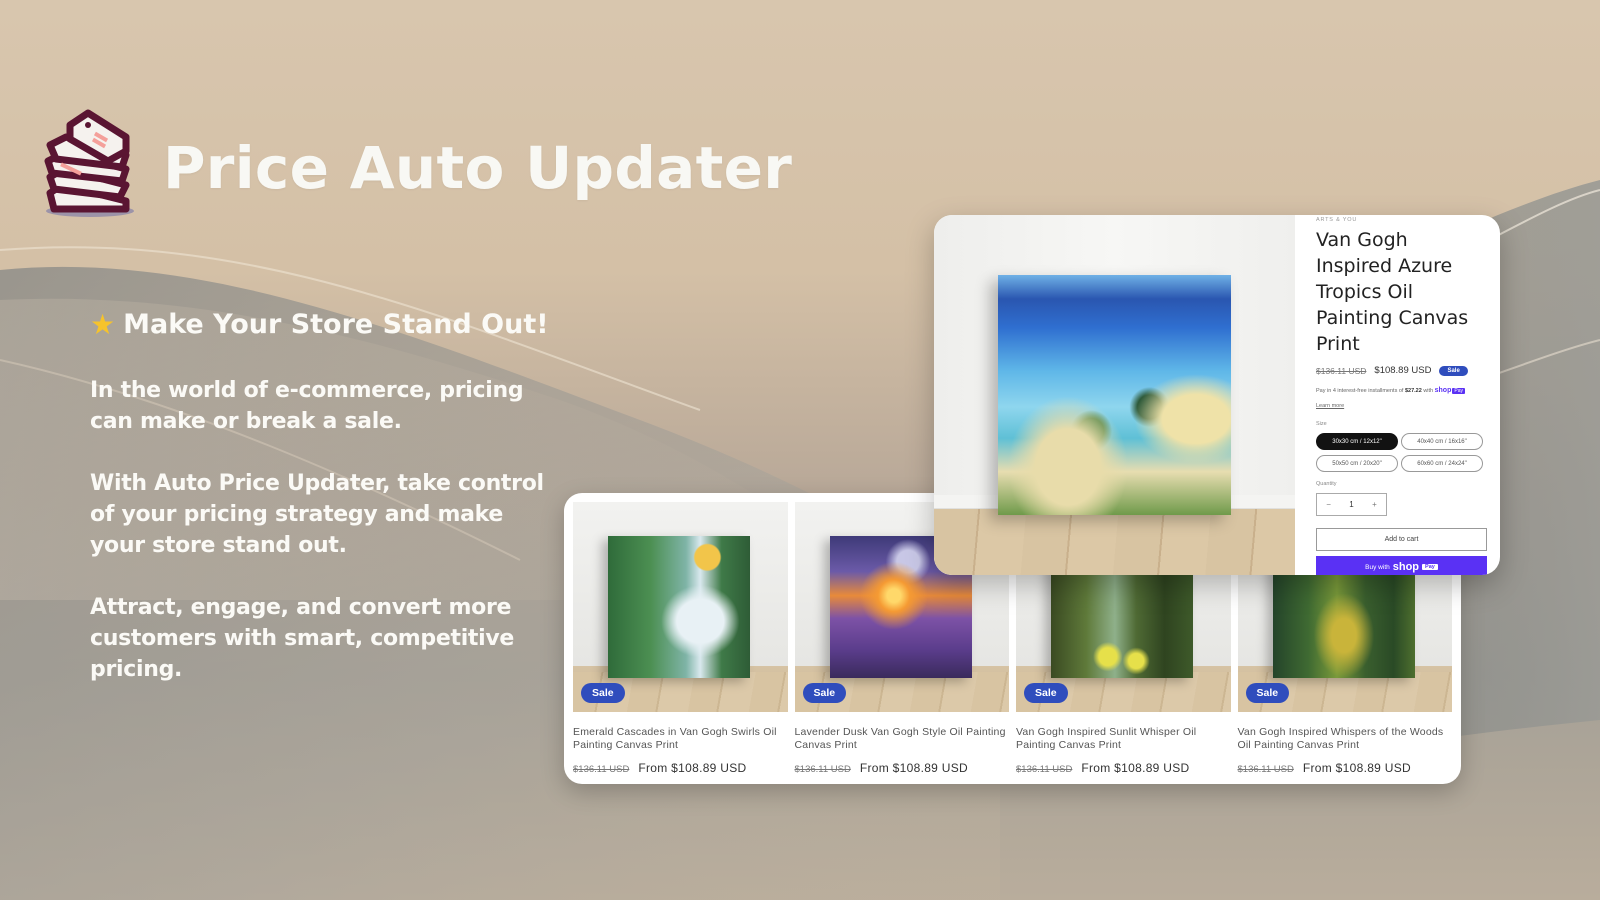 The image size is (1600, 900). Describe the element at coordinates (1374, 504) in the screenshot. I see `quantity-increase-button: +` at that location.